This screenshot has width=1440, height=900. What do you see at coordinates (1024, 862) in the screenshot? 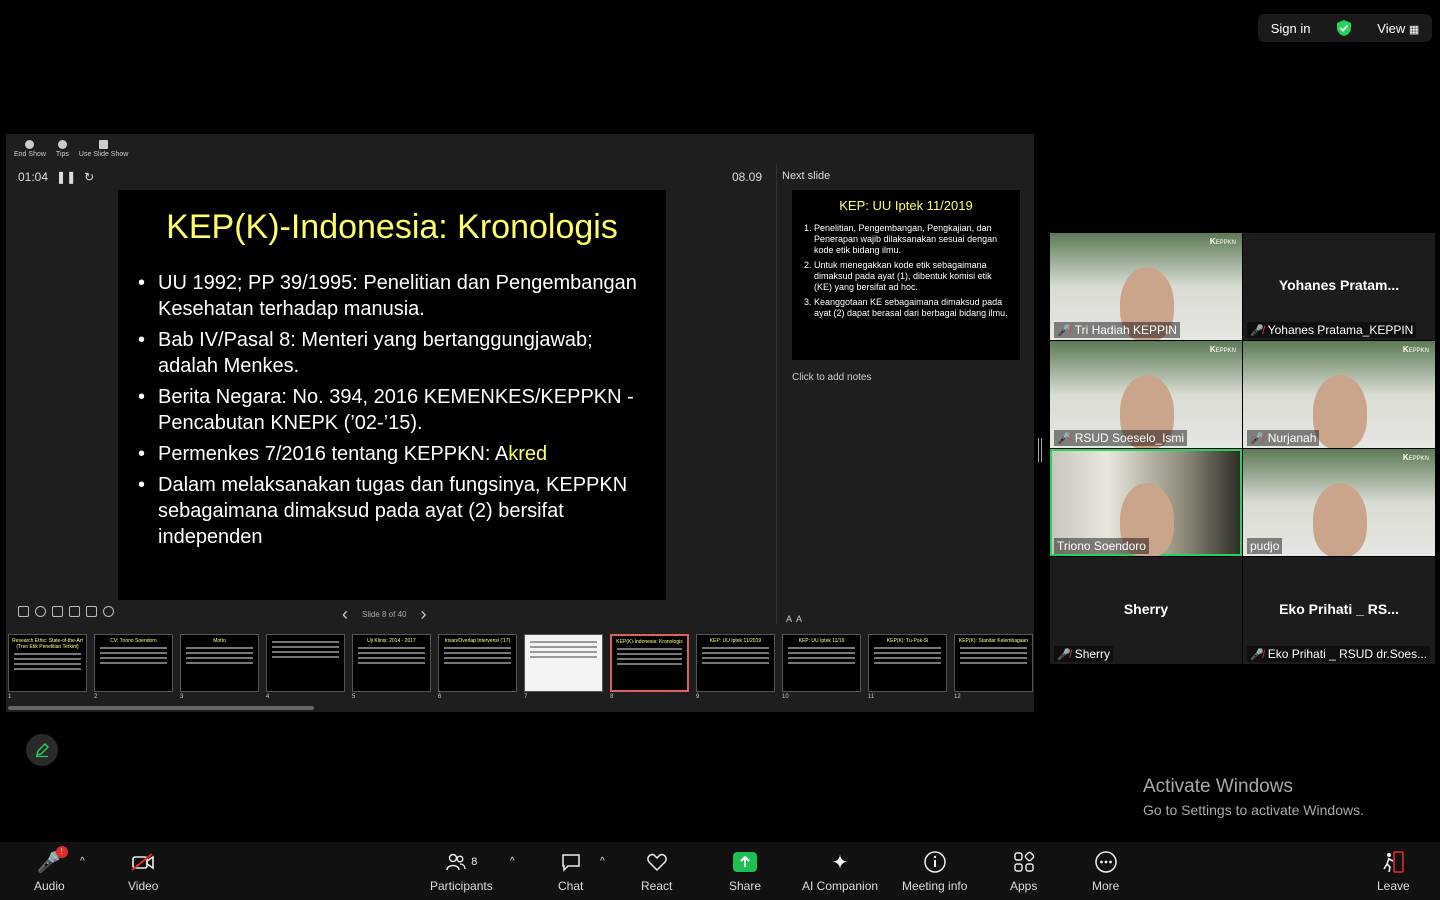
I see `apps-icon` at bounding box center [1024, 862].